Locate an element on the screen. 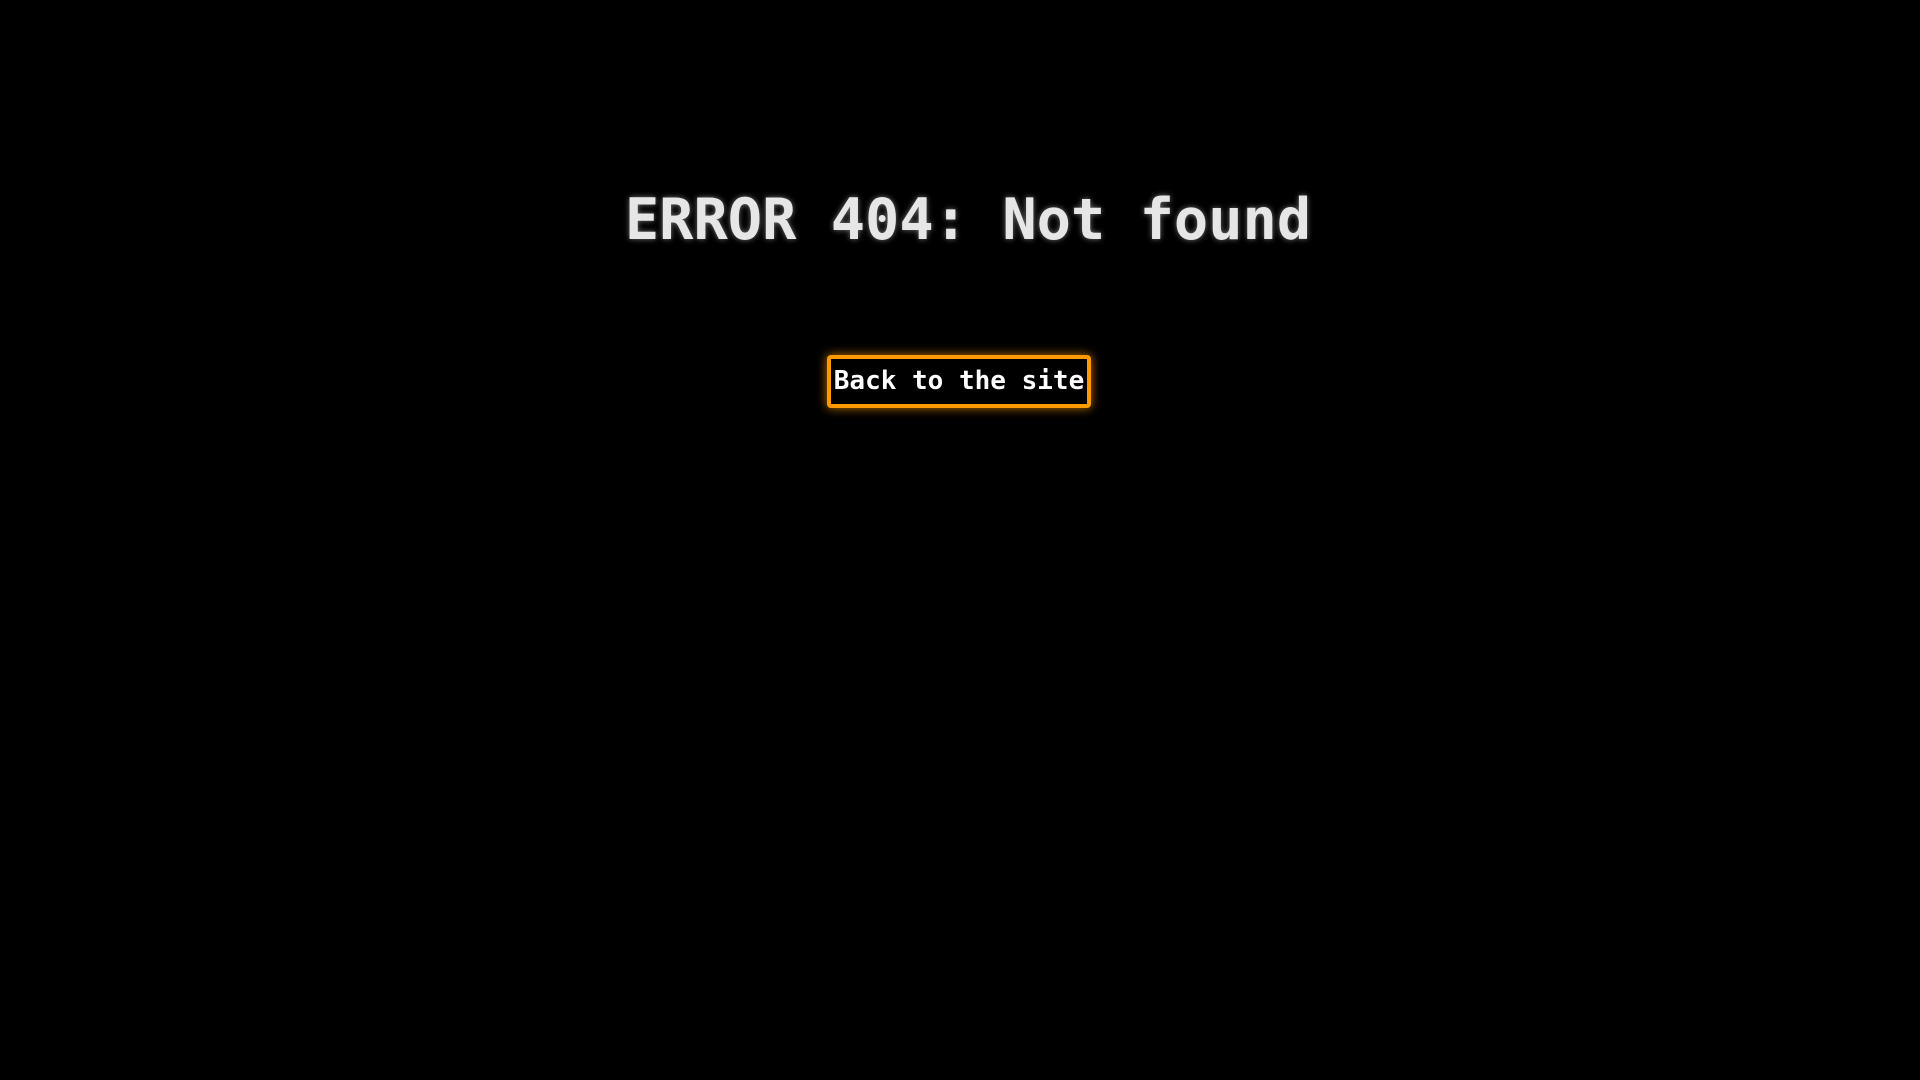 The image size is (1920, 1080). error-title: ERROR 404: Not found is located at coordinates (968, 220).